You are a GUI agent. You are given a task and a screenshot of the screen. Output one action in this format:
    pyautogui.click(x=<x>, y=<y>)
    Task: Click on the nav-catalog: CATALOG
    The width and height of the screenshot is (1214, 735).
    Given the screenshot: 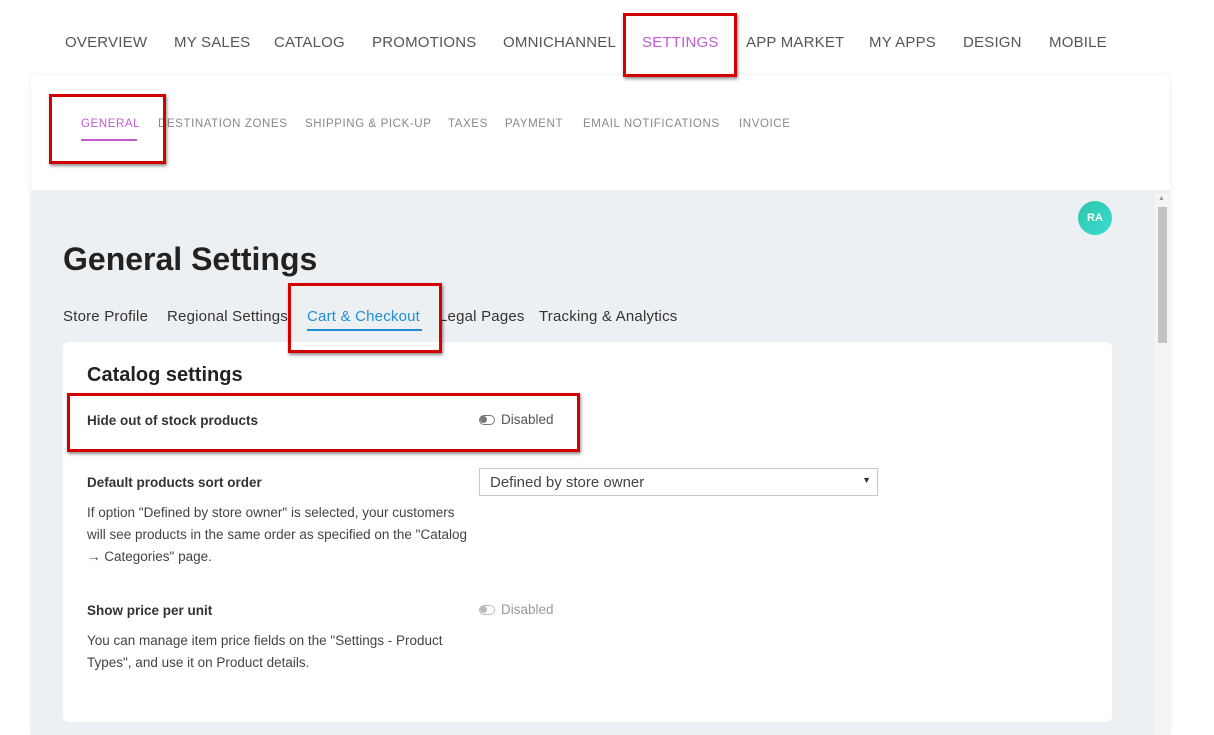 What is the action you would take?
    pyautogui.click(x=309, y=42)
    